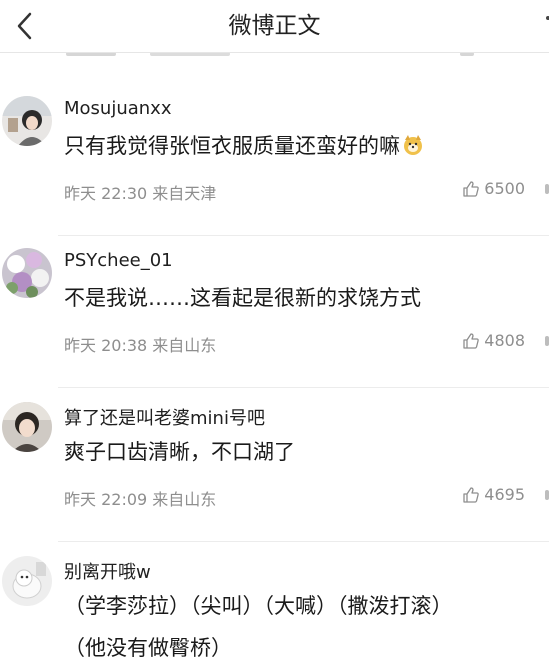 Image resolution: width=549 pixels, height=659 pixels. What do you see at coordinates (244, 145) in the screenshot?
I see `comment-text: 只有我觉得张恒衣服质量还蛮好的嘛` at bounding box center [244, 145].